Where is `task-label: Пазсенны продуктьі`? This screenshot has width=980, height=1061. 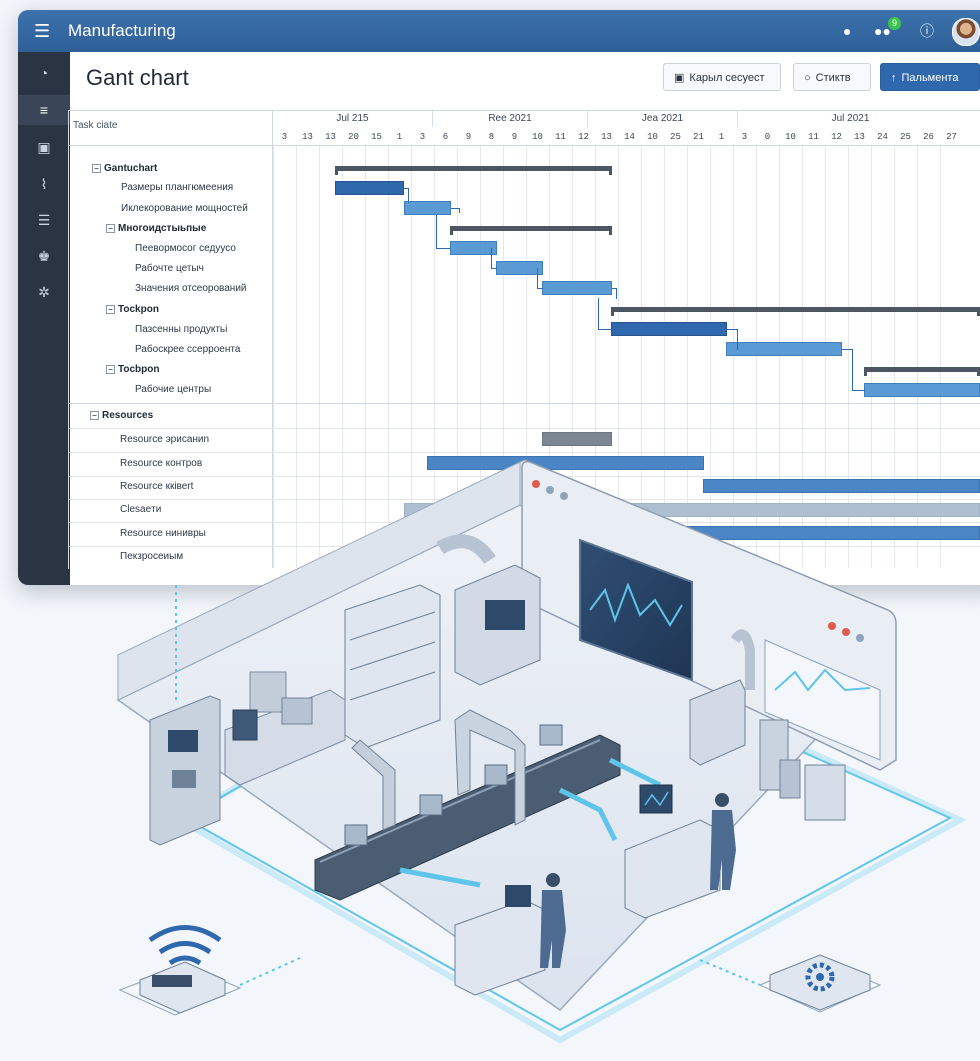
task-label: Пазсенны продуктьі is located at coordinates (181, 330).